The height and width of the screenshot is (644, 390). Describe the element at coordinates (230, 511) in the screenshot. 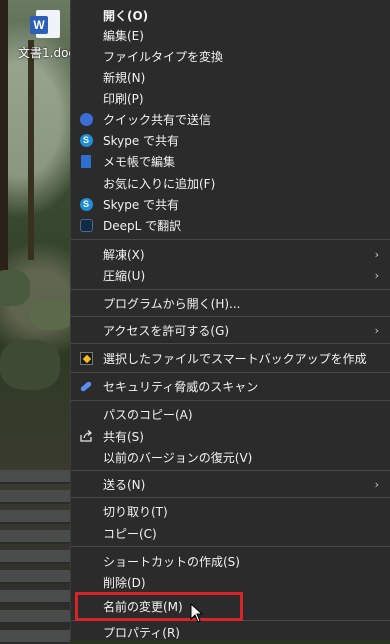

I see `menu-item-cut: 切り取り(T)` at that location.